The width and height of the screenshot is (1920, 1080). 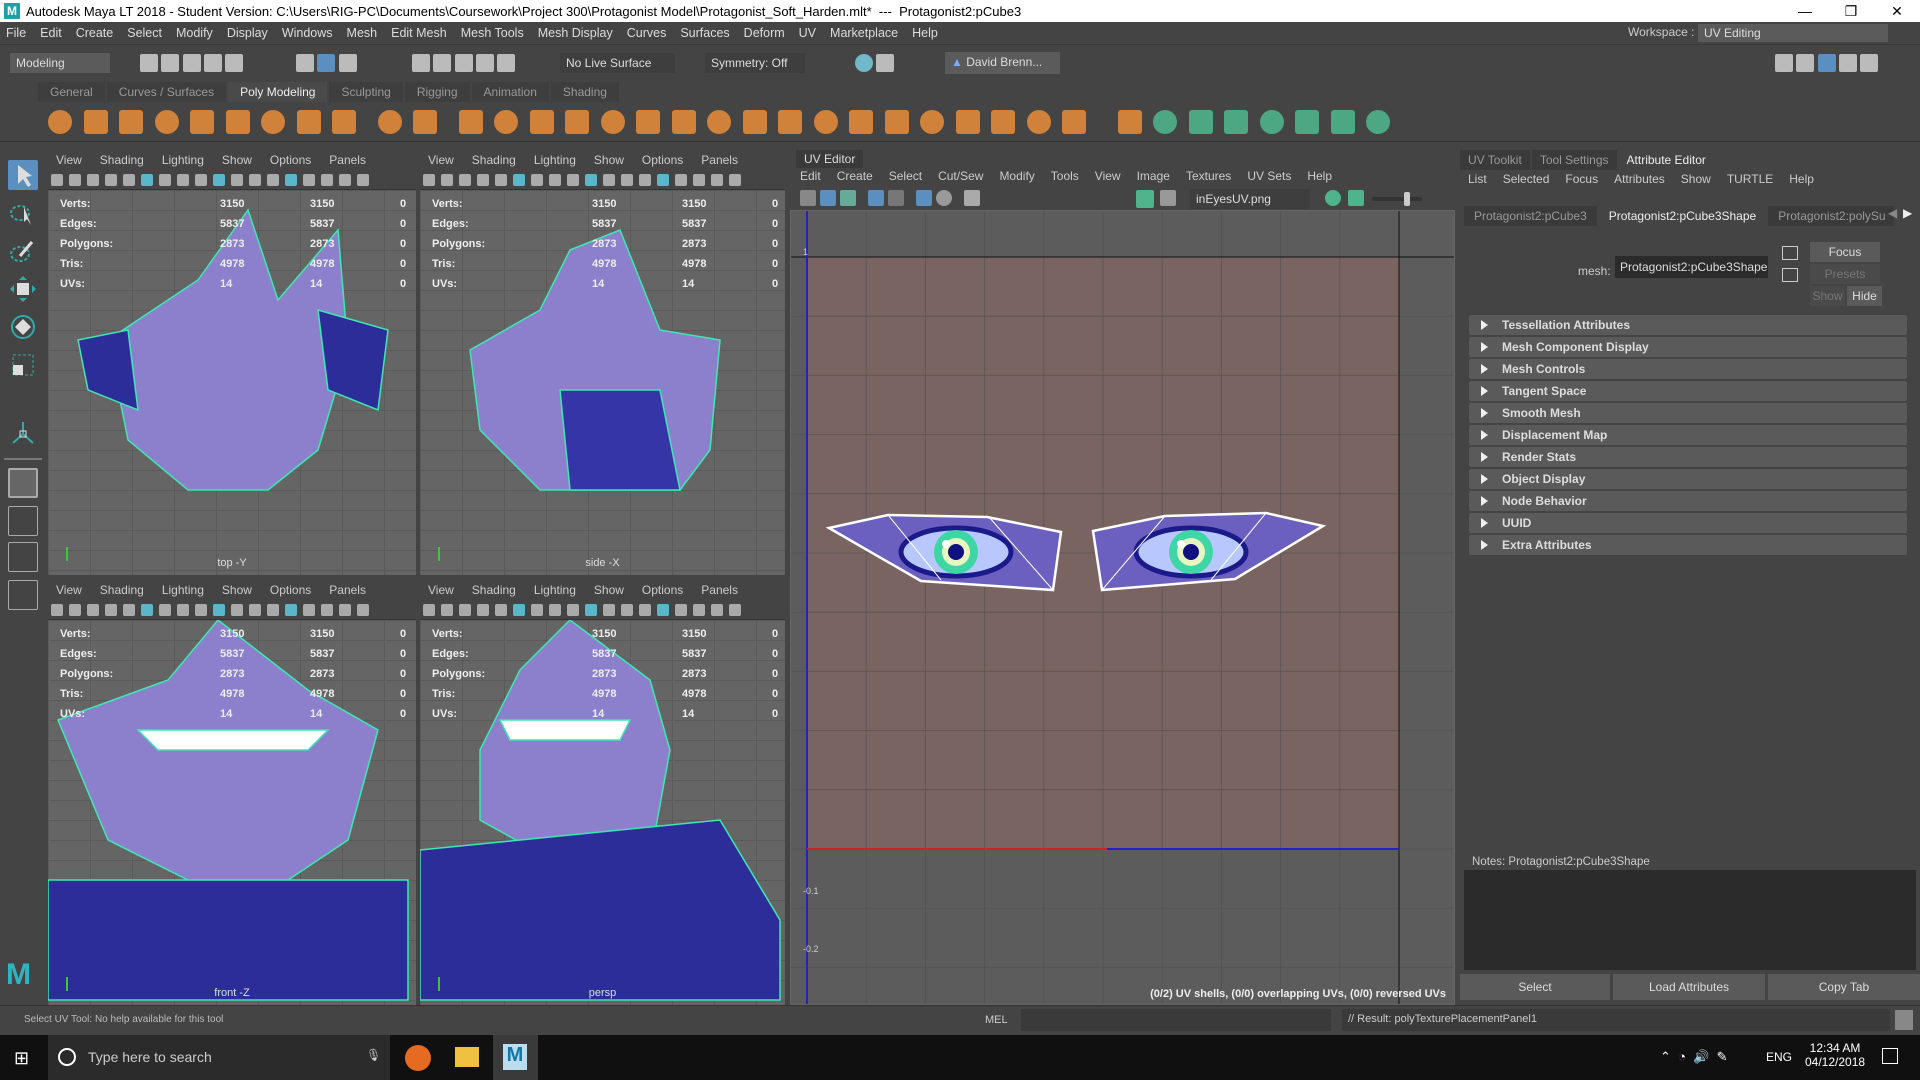 What do you see at coordinates (515, 1057) in the screenshot?
I see `maya-taskbar-button: M` at bounding box center [515, 1057].